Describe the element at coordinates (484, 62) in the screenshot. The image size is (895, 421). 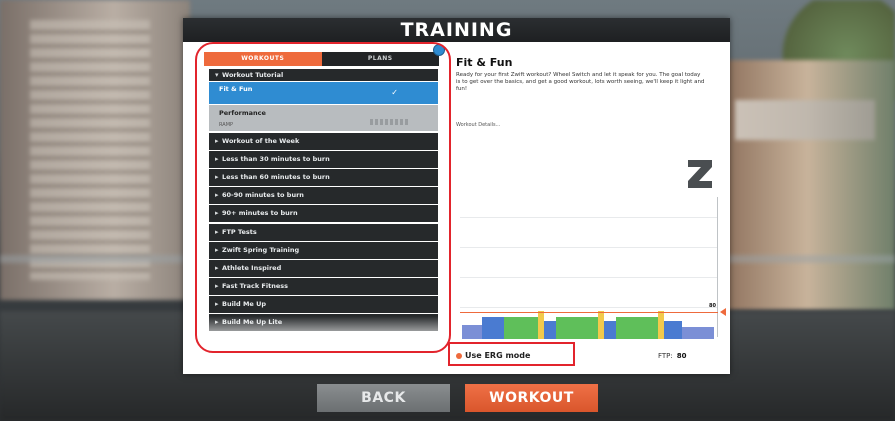
I see `workout-title: Fit & Fun` at that location.